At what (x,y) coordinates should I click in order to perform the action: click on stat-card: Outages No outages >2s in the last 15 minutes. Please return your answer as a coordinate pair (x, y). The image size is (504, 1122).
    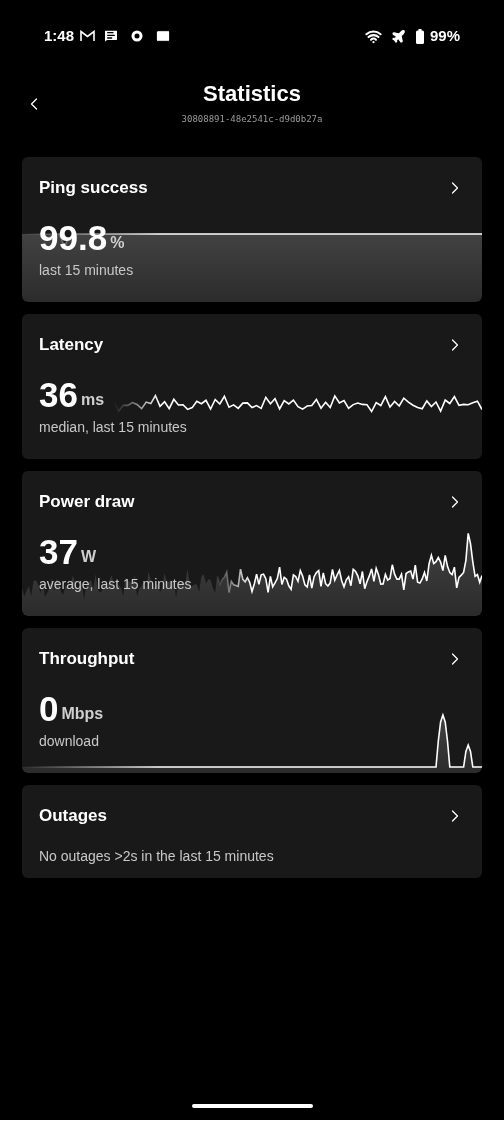
    Looking at the image, I should click on (252, 831).